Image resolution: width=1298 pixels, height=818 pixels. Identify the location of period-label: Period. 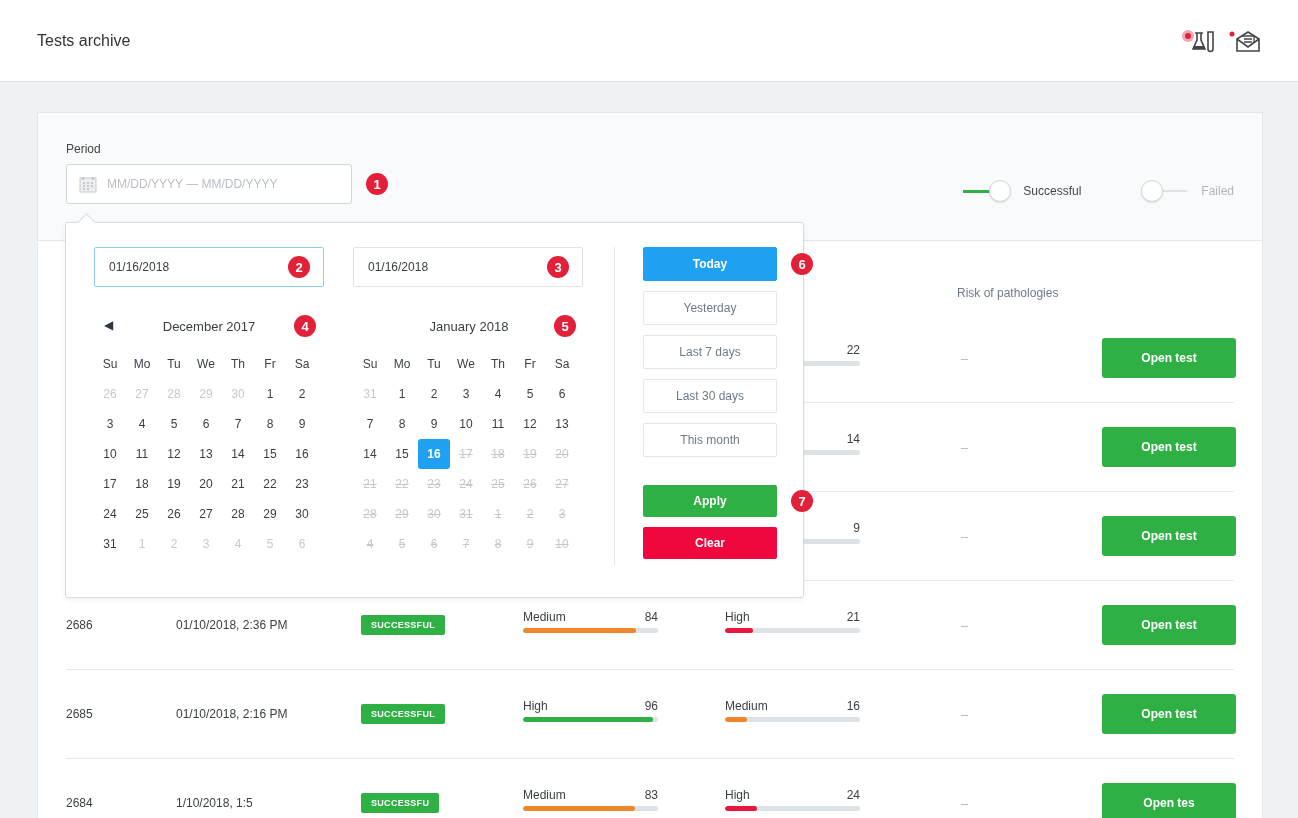
(83, 149).